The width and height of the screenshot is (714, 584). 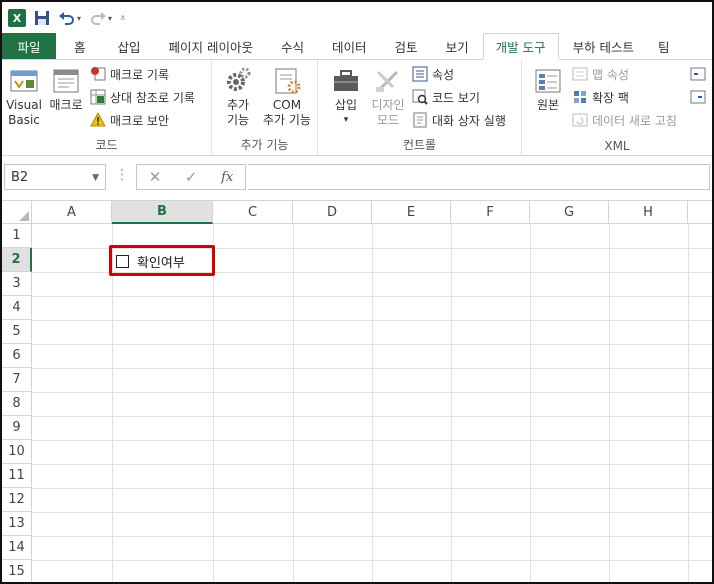 What do you see at coordinates (548, 81) in the screenshot?
I see `xml-source-icon` at bounding box center [548, 81].